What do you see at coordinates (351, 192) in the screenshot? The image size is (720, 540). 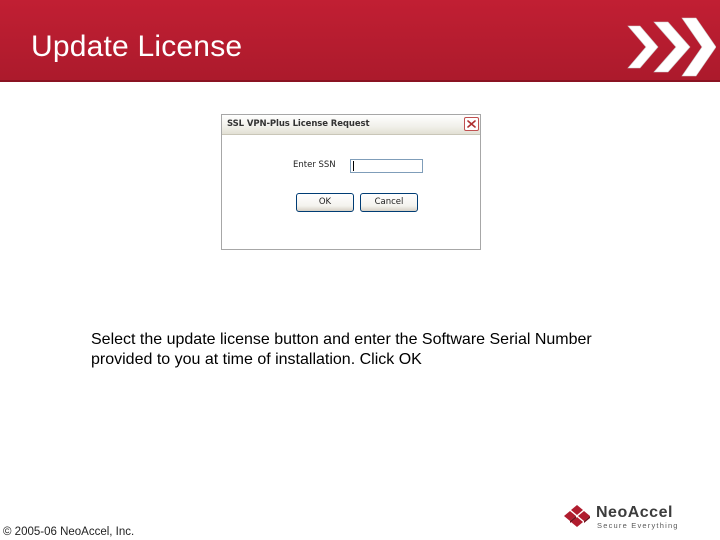 I see `dialog-body: Enter SSN OK Cancel` at bounding box center [351, 192].